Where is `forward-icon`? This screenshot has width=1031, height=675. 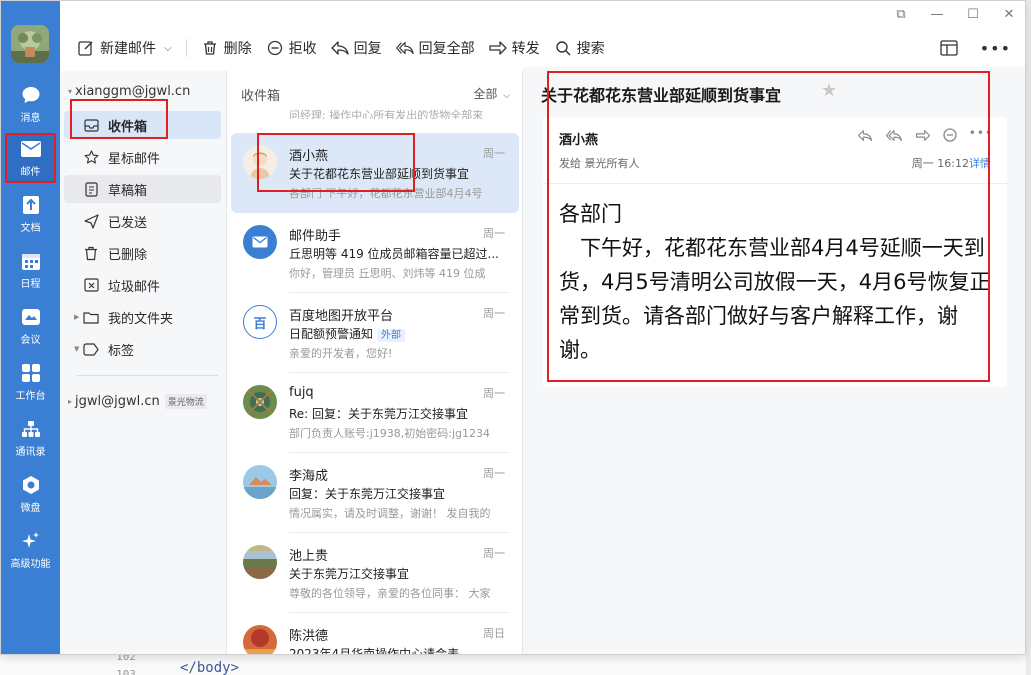 forward-icon is located at coordinates (923, 136).